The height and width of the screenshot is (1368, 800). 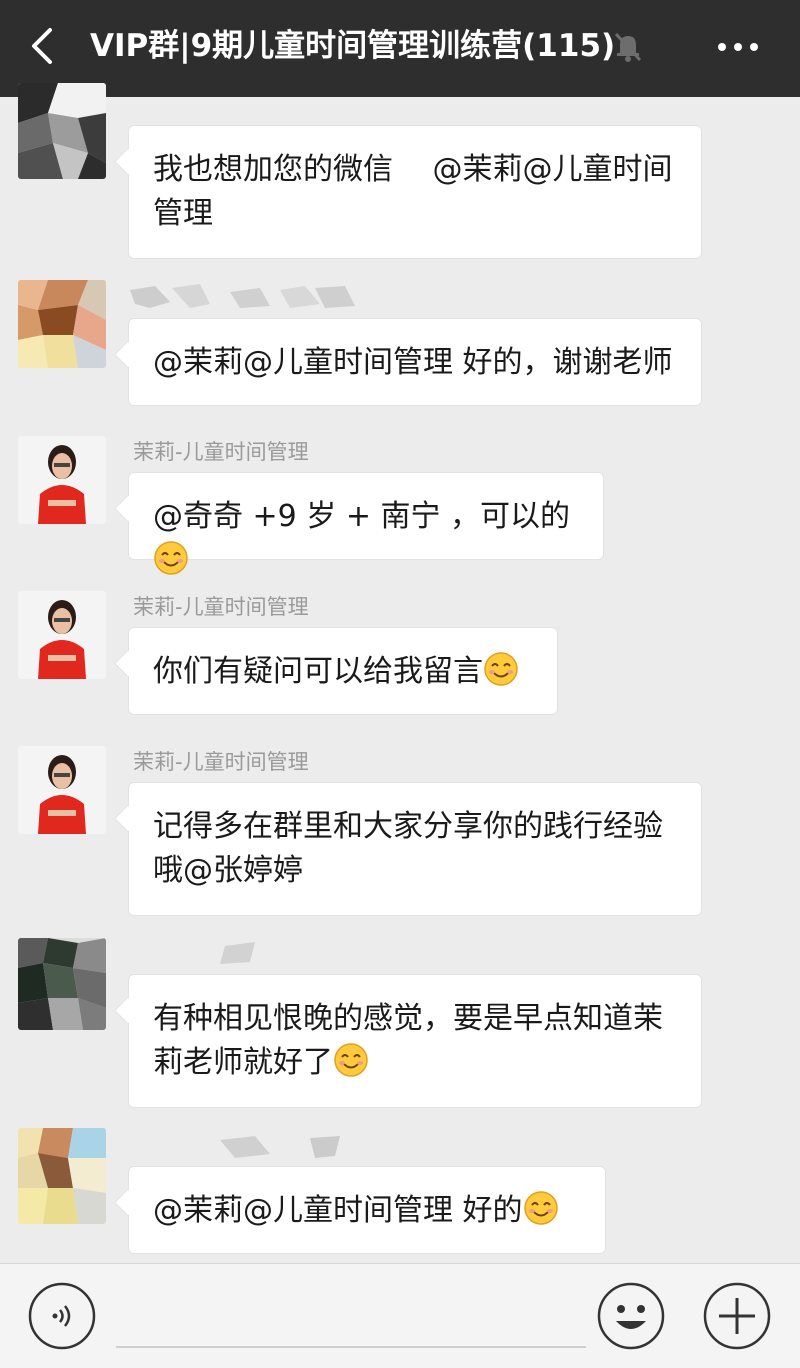 I want to click on message-bubble: 记得多在群里和大家分享你的践行经验哦@张婷婷, so click(x=415, y=849).